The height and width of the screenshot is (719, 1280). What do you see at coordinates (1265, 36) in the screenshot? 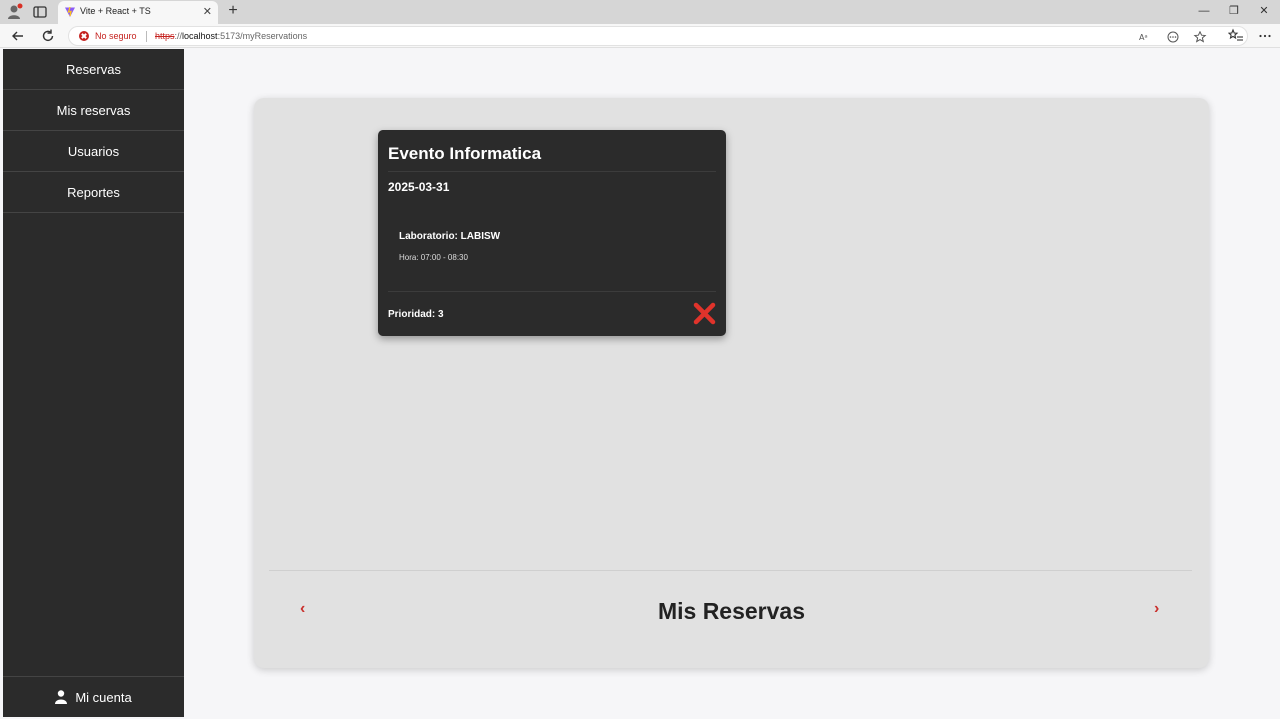
I see `more-menu-icon` at bounding box center [1265, 36].